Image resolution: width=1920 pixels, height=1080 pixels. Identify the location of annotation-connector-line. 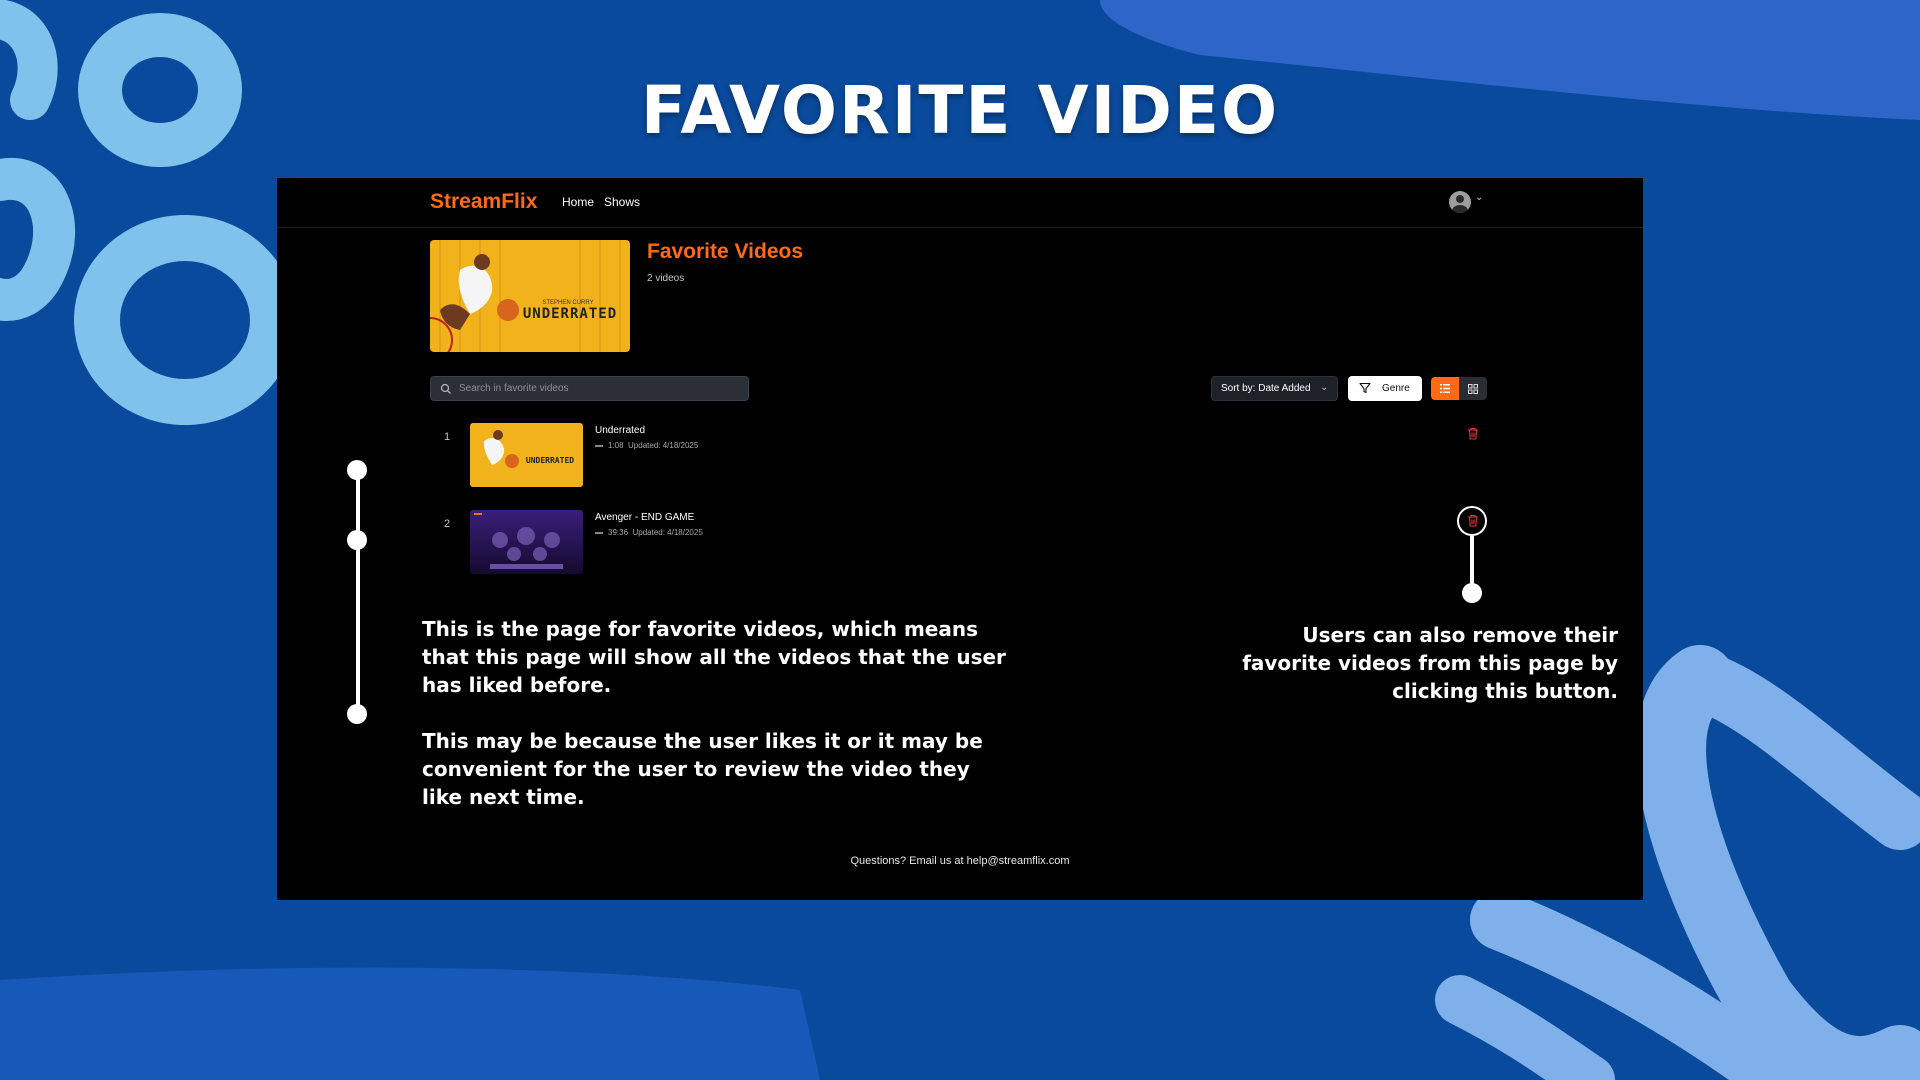
(358, 592).